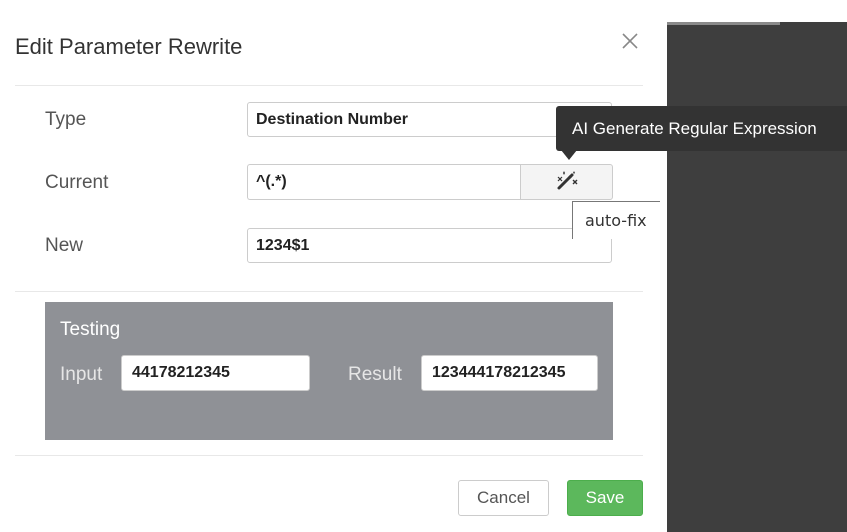  I want to click on magic-wand-icon, so click(567, 182).